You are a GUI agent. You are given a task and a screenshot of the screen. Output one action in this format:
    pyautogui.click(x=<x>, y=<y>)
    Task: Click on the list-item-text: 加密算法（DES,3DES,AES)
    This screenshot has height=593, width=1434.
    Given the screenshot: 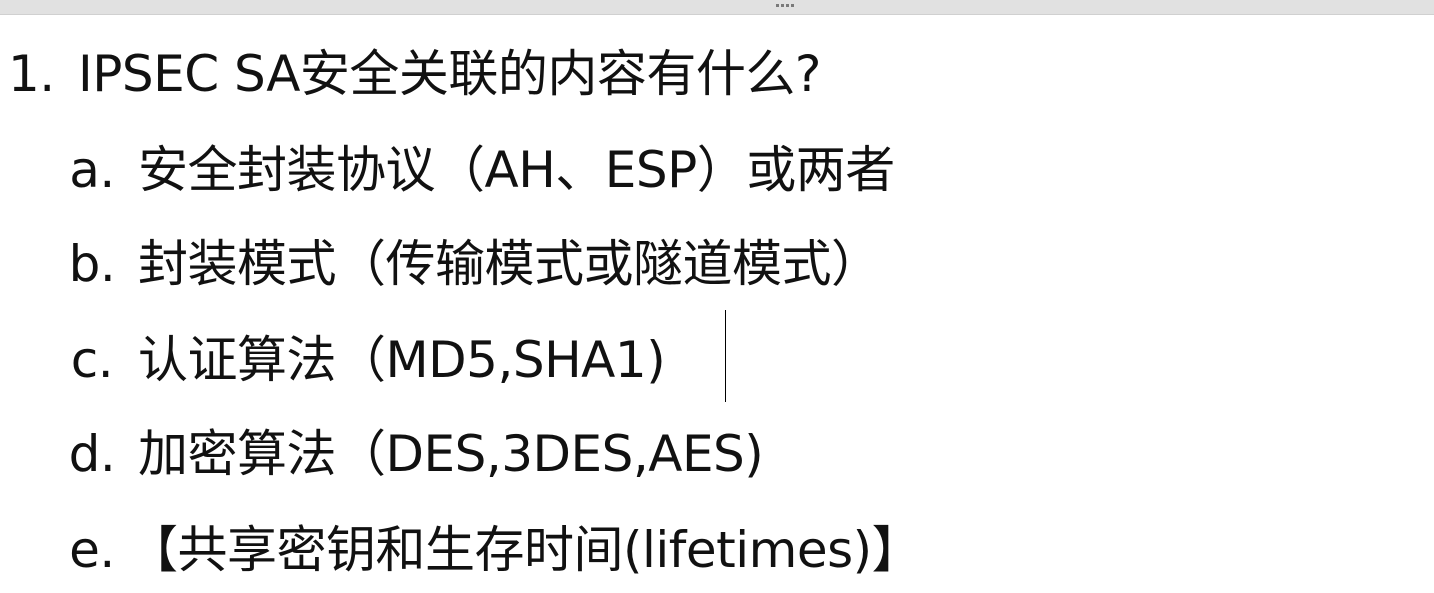 What is the action you would take?
    pyautogui.click(x=451, y=454)
    